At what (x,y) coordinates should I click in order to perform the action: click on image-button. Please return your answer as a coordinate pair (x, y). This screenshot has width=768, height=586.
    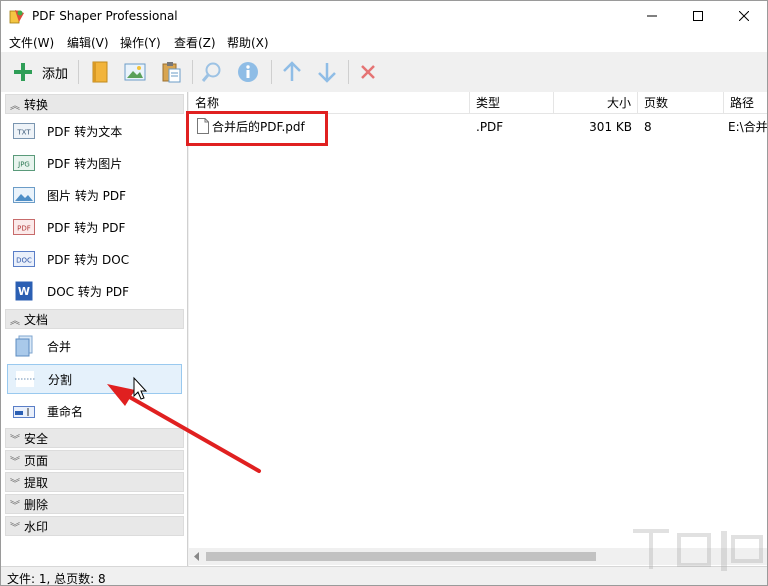
    Looking at the image, I should click on (135, 72).